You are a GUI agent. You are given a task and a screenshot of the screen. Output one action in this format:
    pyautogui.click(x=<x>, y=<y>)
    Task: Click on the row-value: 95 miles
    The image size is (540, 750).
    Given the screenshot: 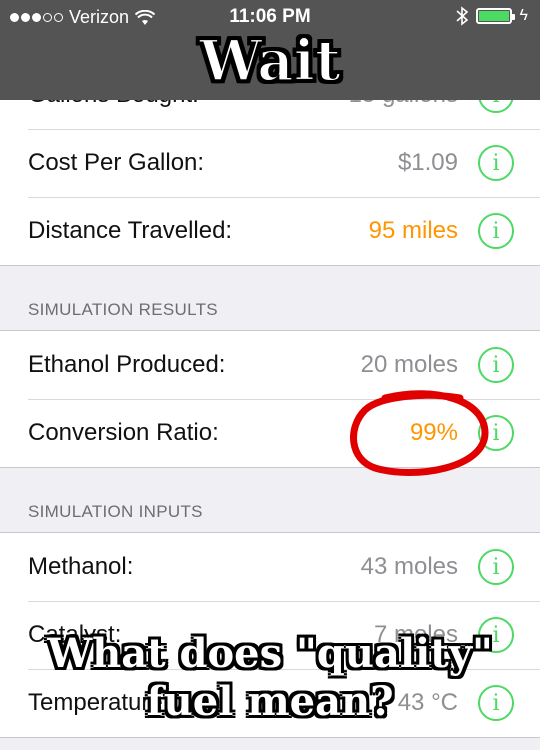 What is the action you would take?
    pyautogui.click(x=413, y=230)
    